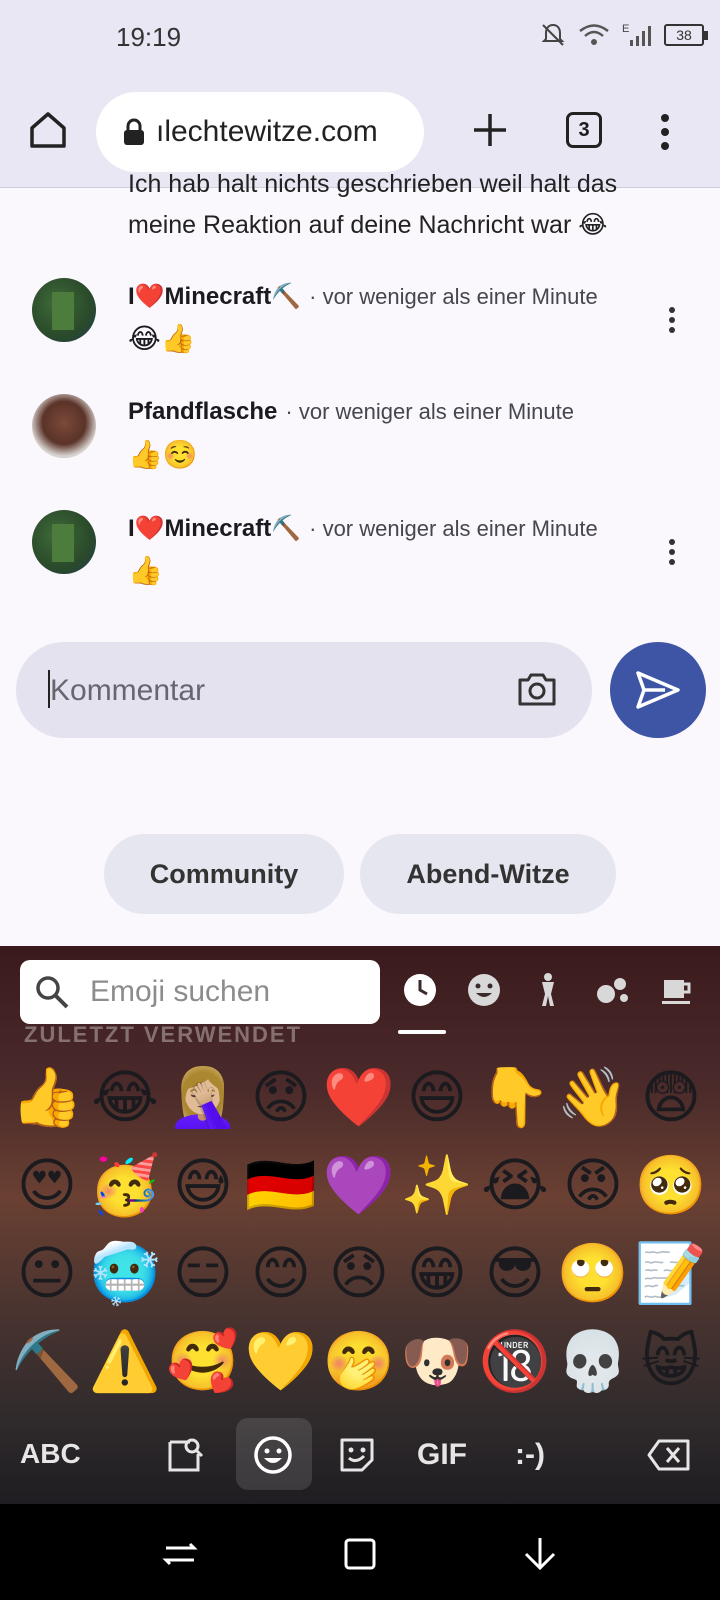 This screenshot has width=720, height=1600. I want to click on status-time: 19:19, so click(149, 37).